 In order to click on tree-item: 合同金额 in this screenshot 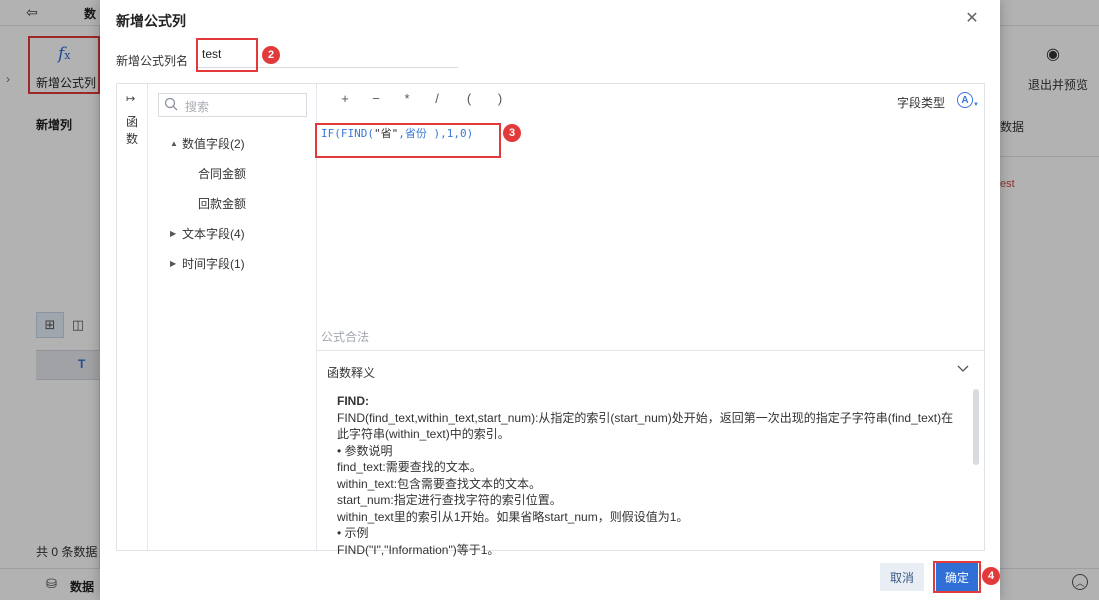, I will do `click(222, 173)`.